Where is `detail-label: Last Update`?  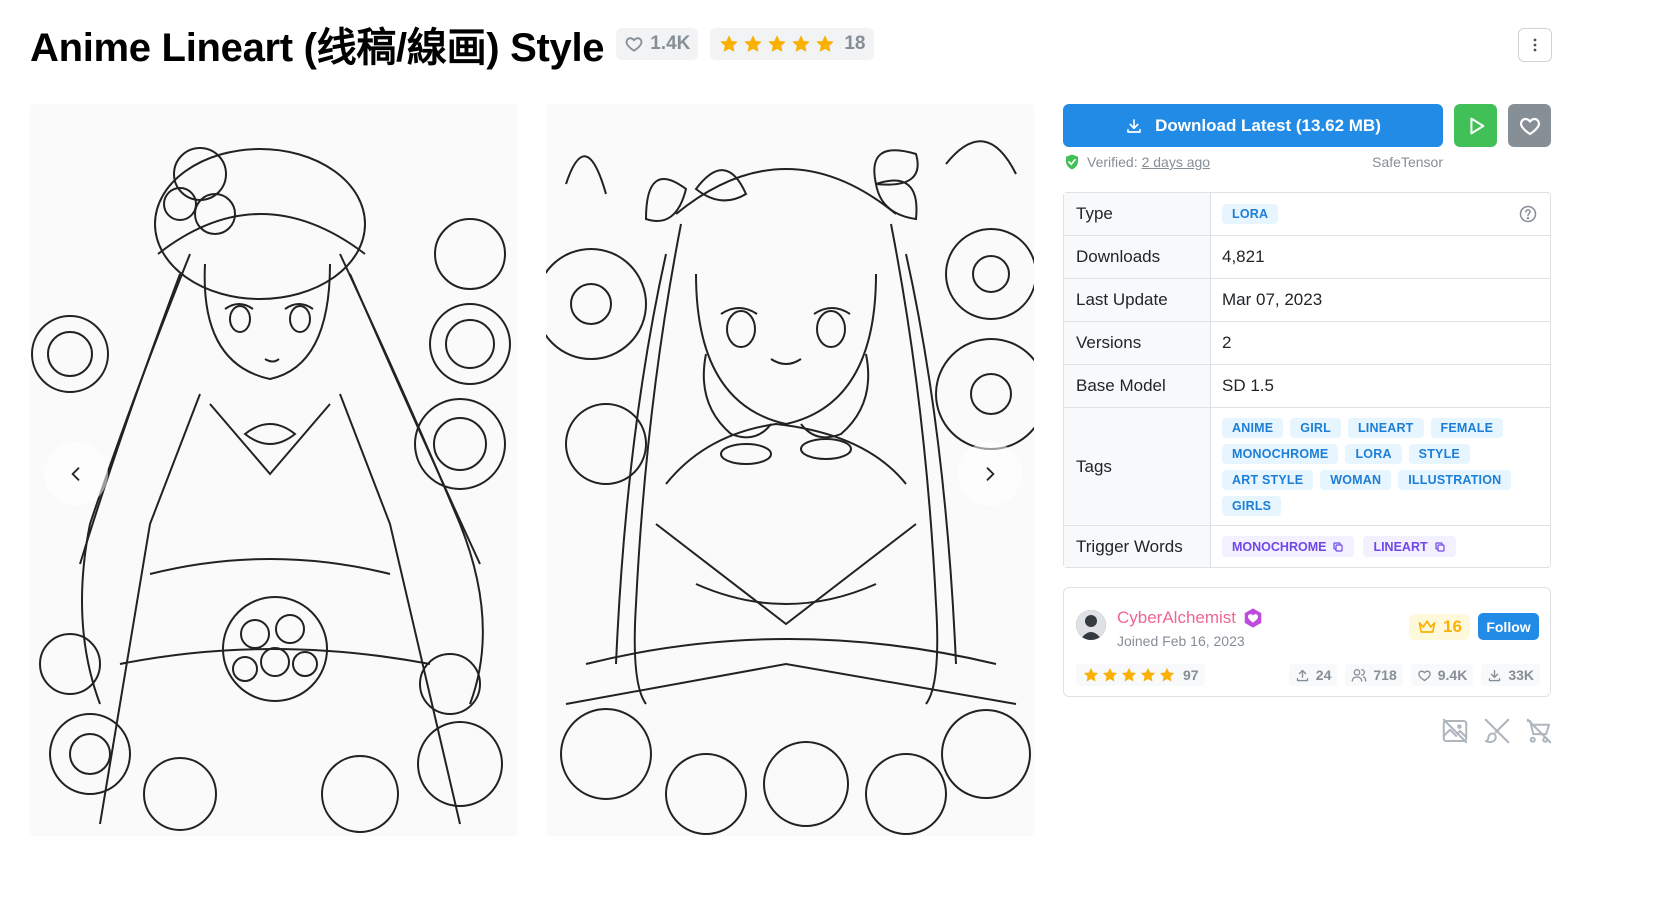
detail-label: Last Update is located at coordinates (1137, 300).